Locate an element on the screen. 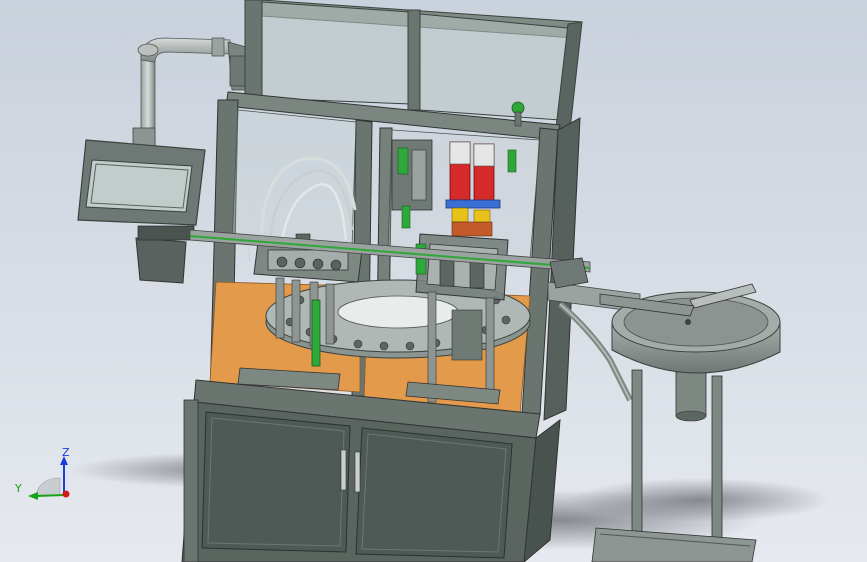 The width and height of the screenshot is (867, 562). dust-hood is located at coordinates (141, 211).